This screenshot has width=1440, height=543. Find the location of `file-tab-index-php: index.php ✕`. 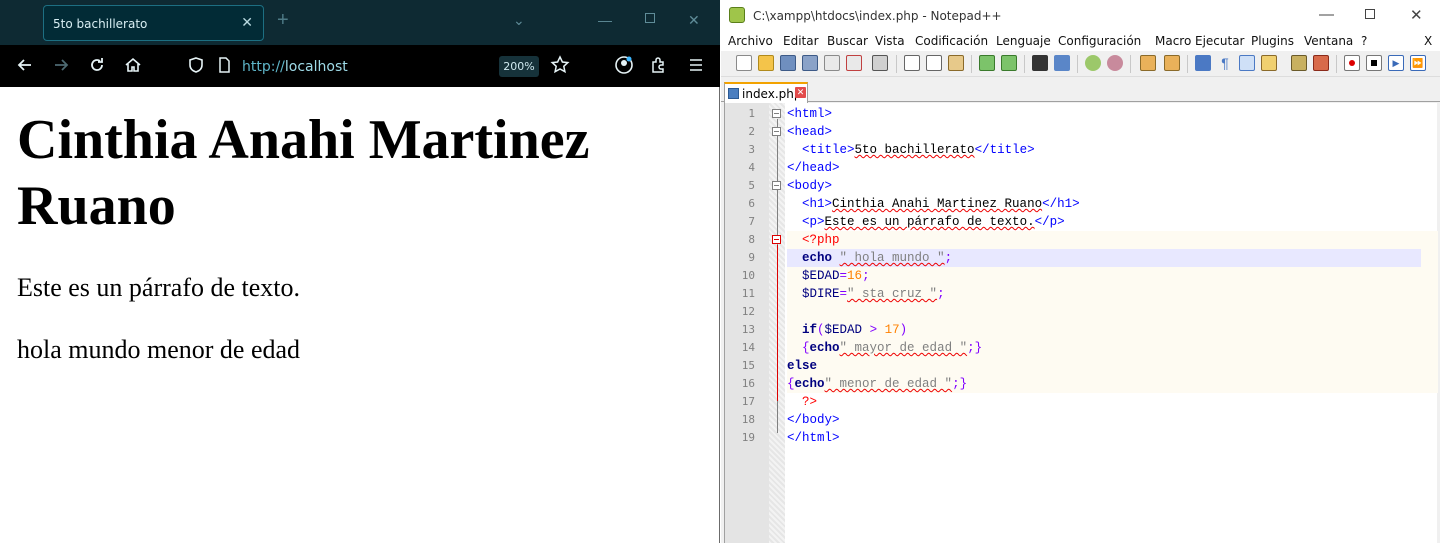

file-tab-index-php: index.php ✕ is located at coordinates (766, 92).